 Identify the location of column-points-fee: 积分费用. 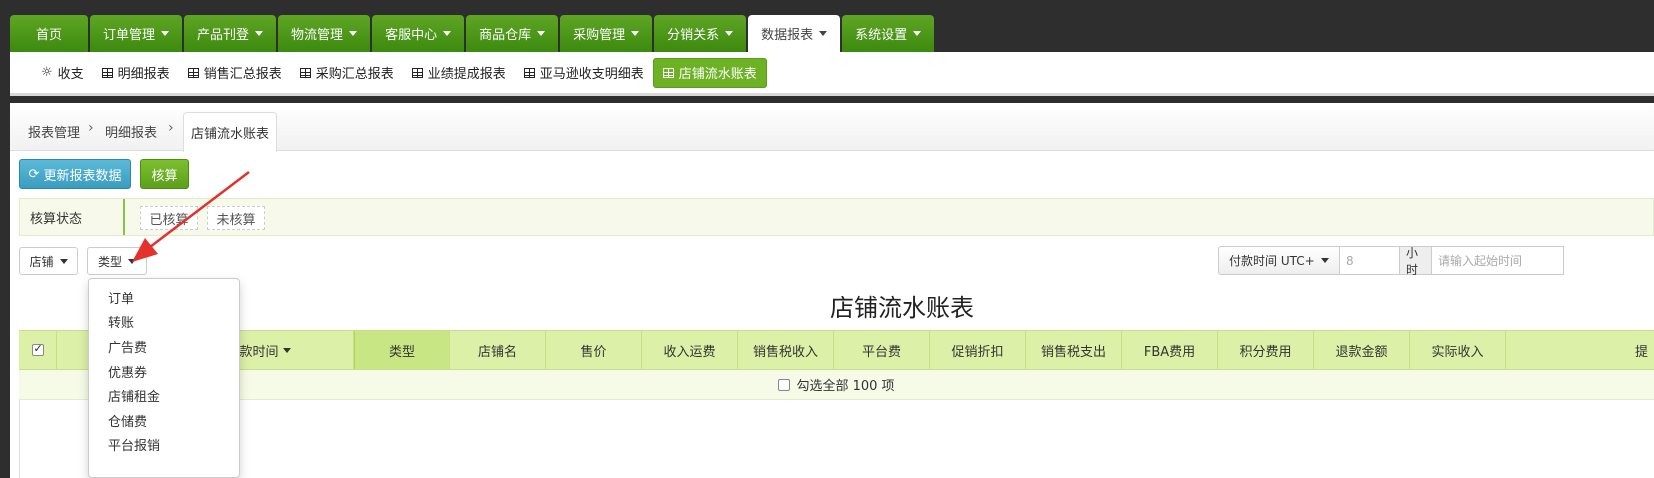
(1266, 350).